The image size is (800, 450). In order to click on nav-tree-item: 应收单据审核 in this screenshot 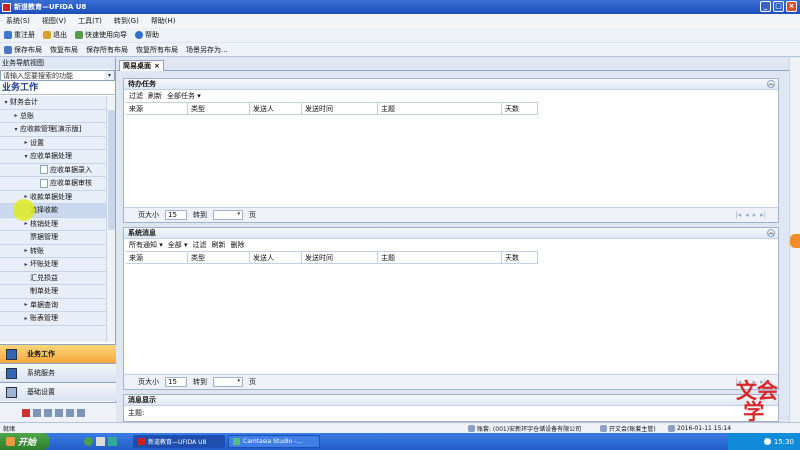, I will do `click(53, 184)`.